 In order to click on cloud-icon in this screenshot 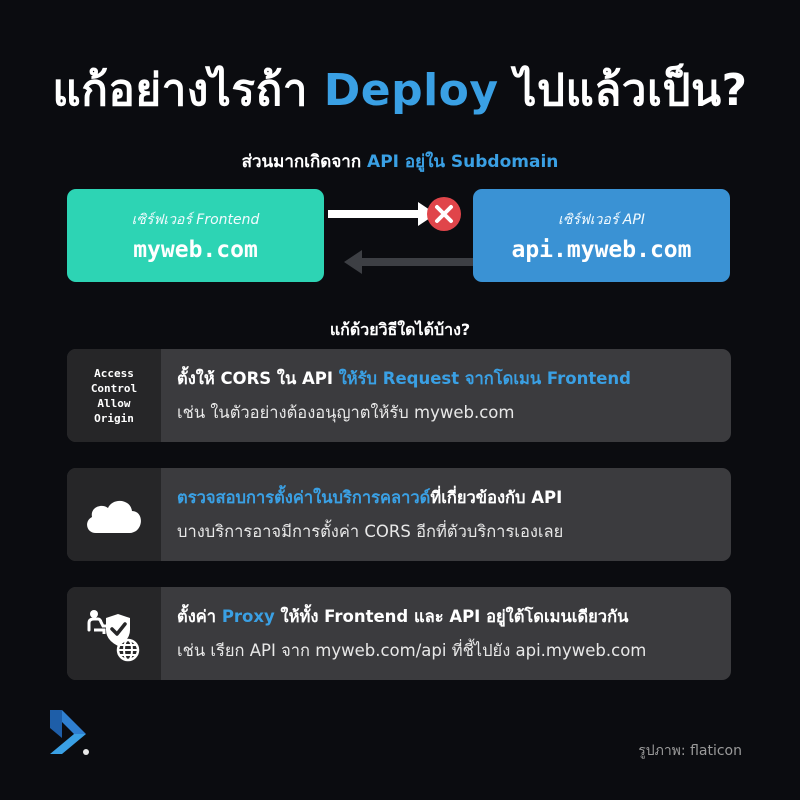, I will do `click(114, 516)`.